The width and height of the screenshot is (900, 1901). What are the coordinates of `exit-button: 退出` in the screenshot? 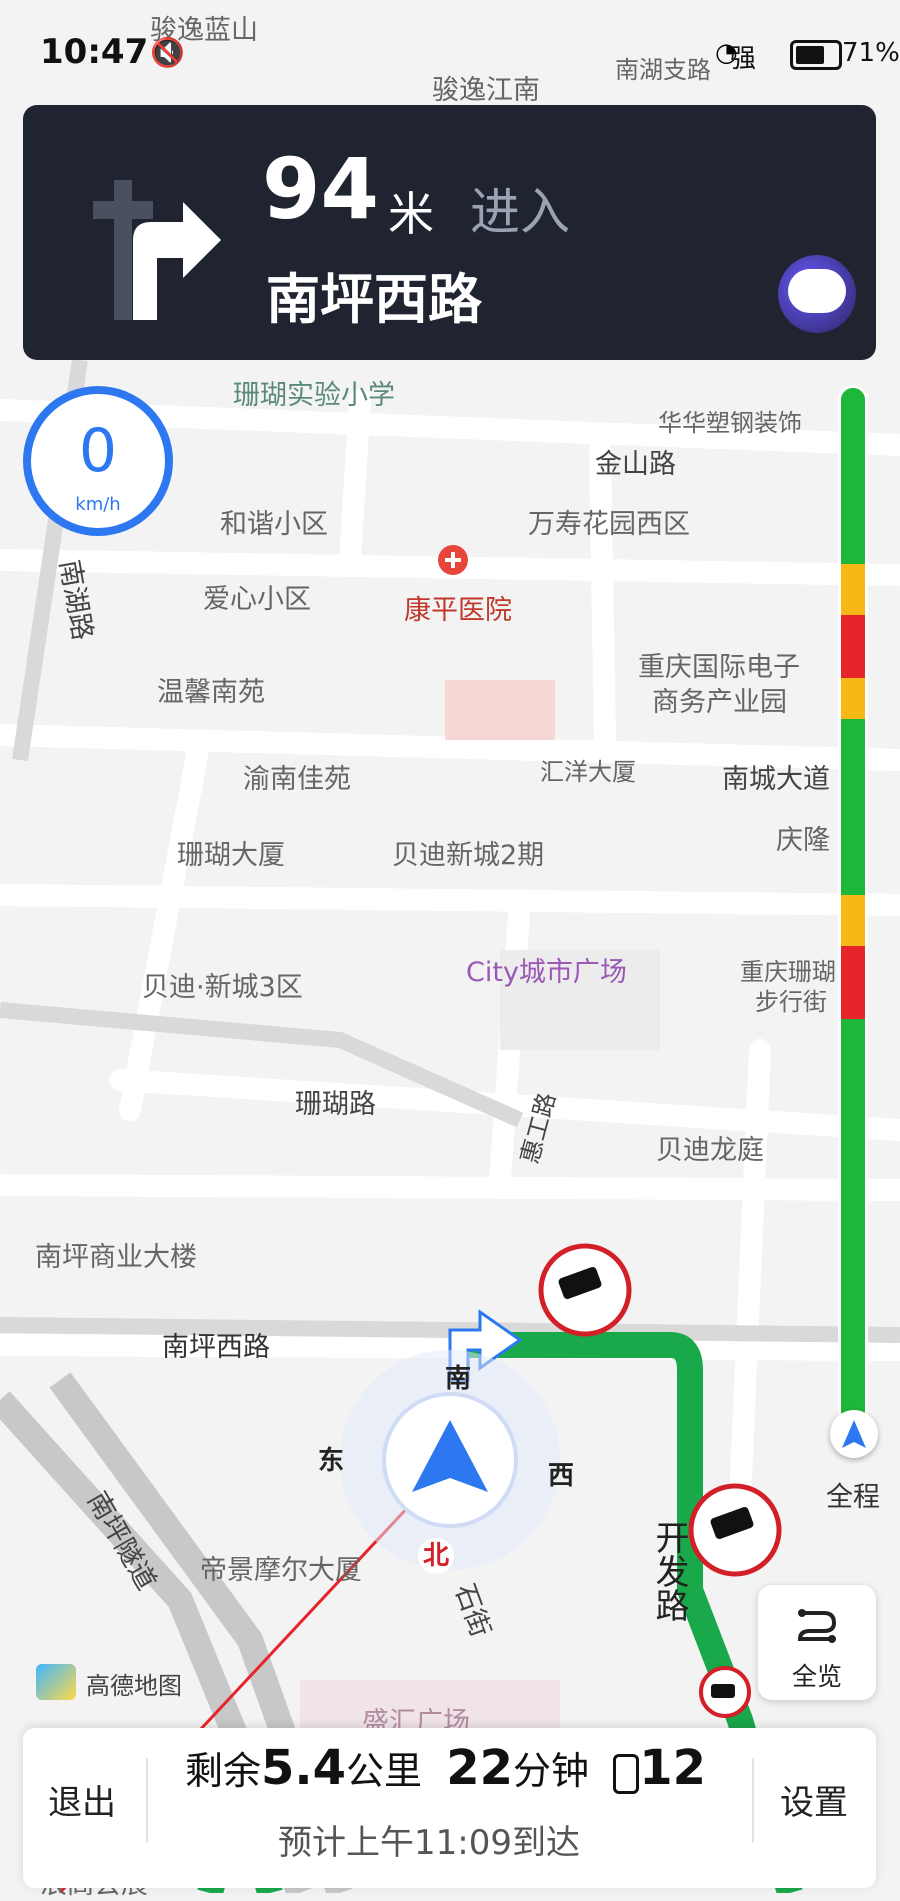 It's located at (82, 1799).